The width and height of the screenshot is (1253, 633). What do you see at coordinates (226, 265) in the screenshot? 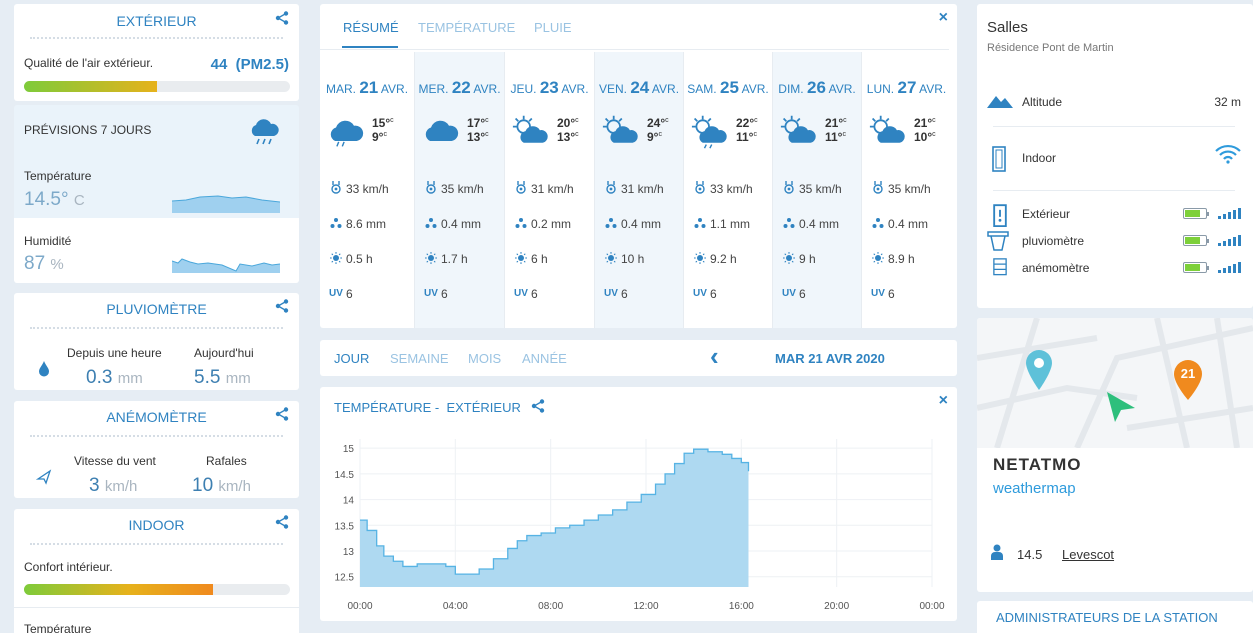
I see `humidity-sparkline` at bounding box center [226, 265].